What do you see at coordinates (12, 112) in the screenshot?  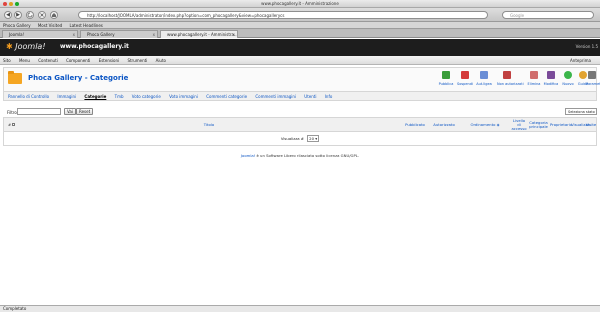 I see `filter-label: Filtro` at bounding box center [12, 112].